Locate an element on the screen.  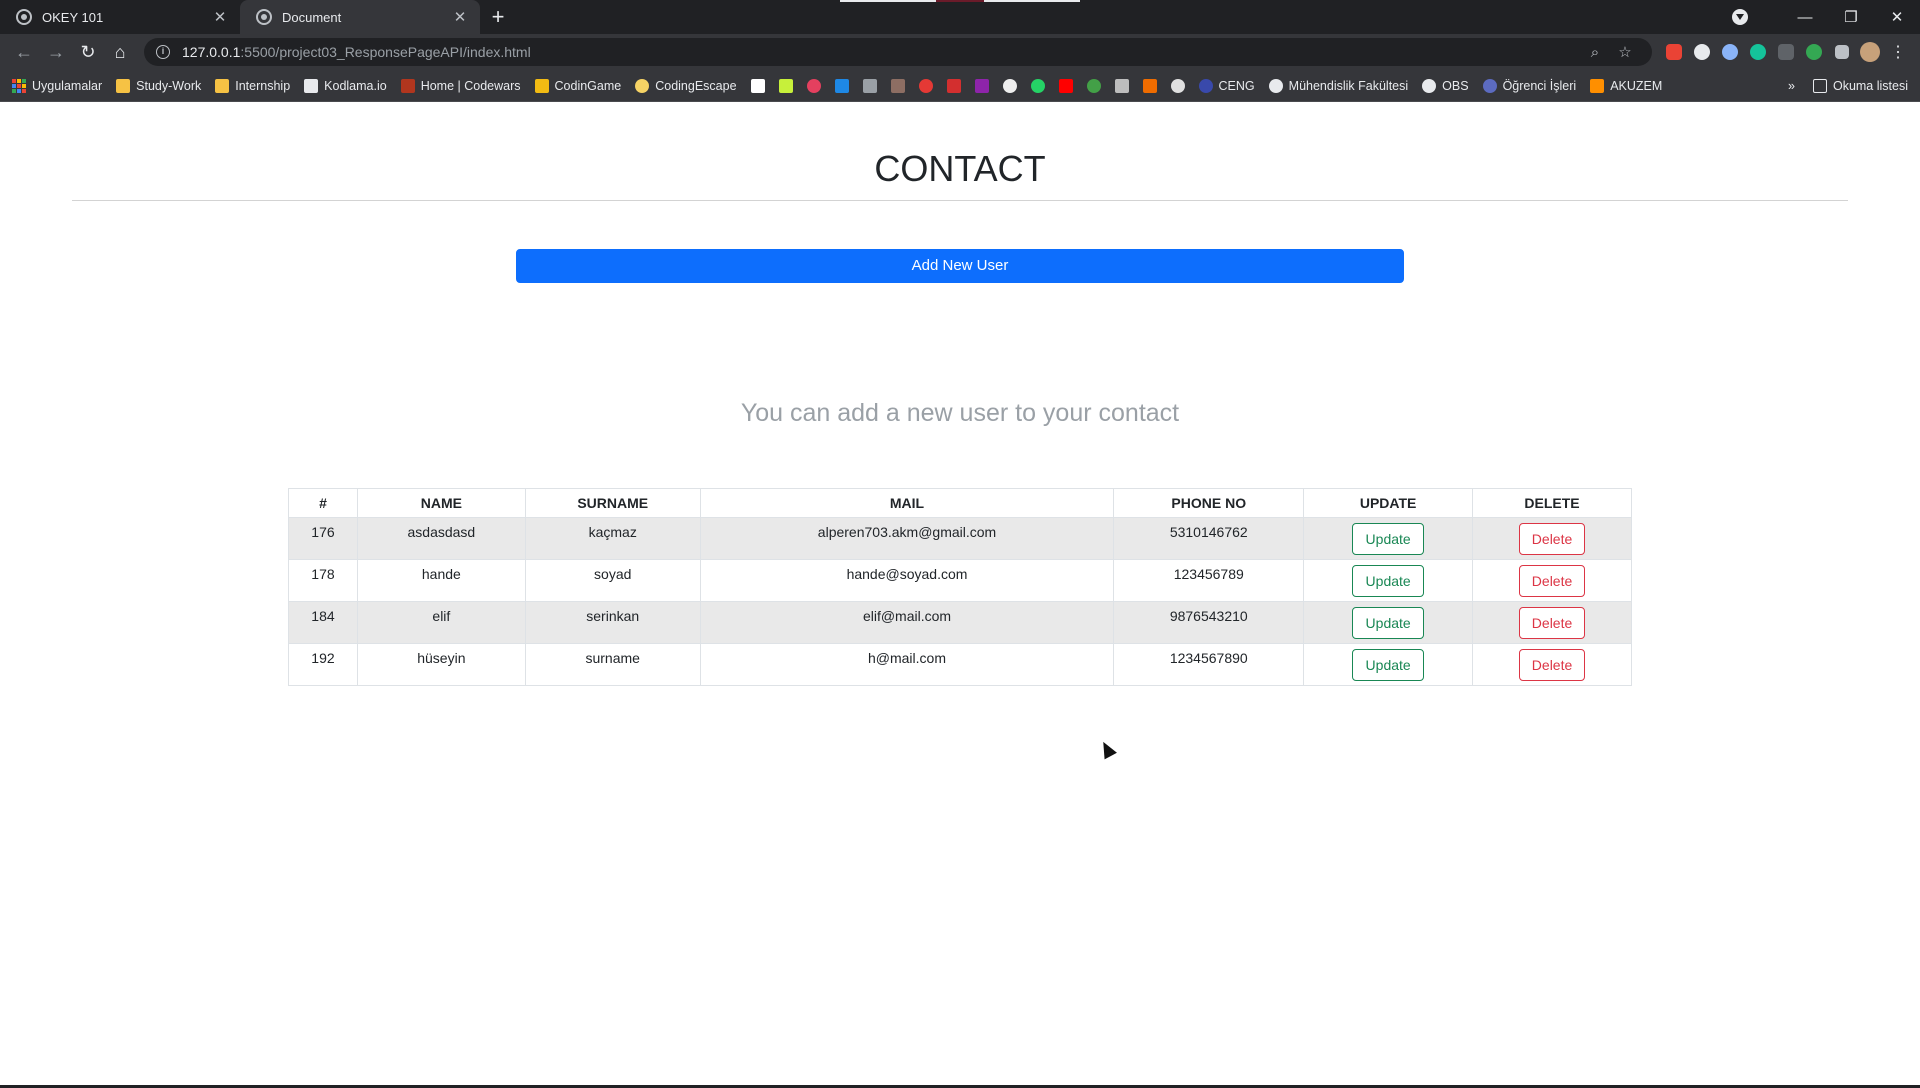
cell-name: asdasdasd is located at coordinates (441, 538).